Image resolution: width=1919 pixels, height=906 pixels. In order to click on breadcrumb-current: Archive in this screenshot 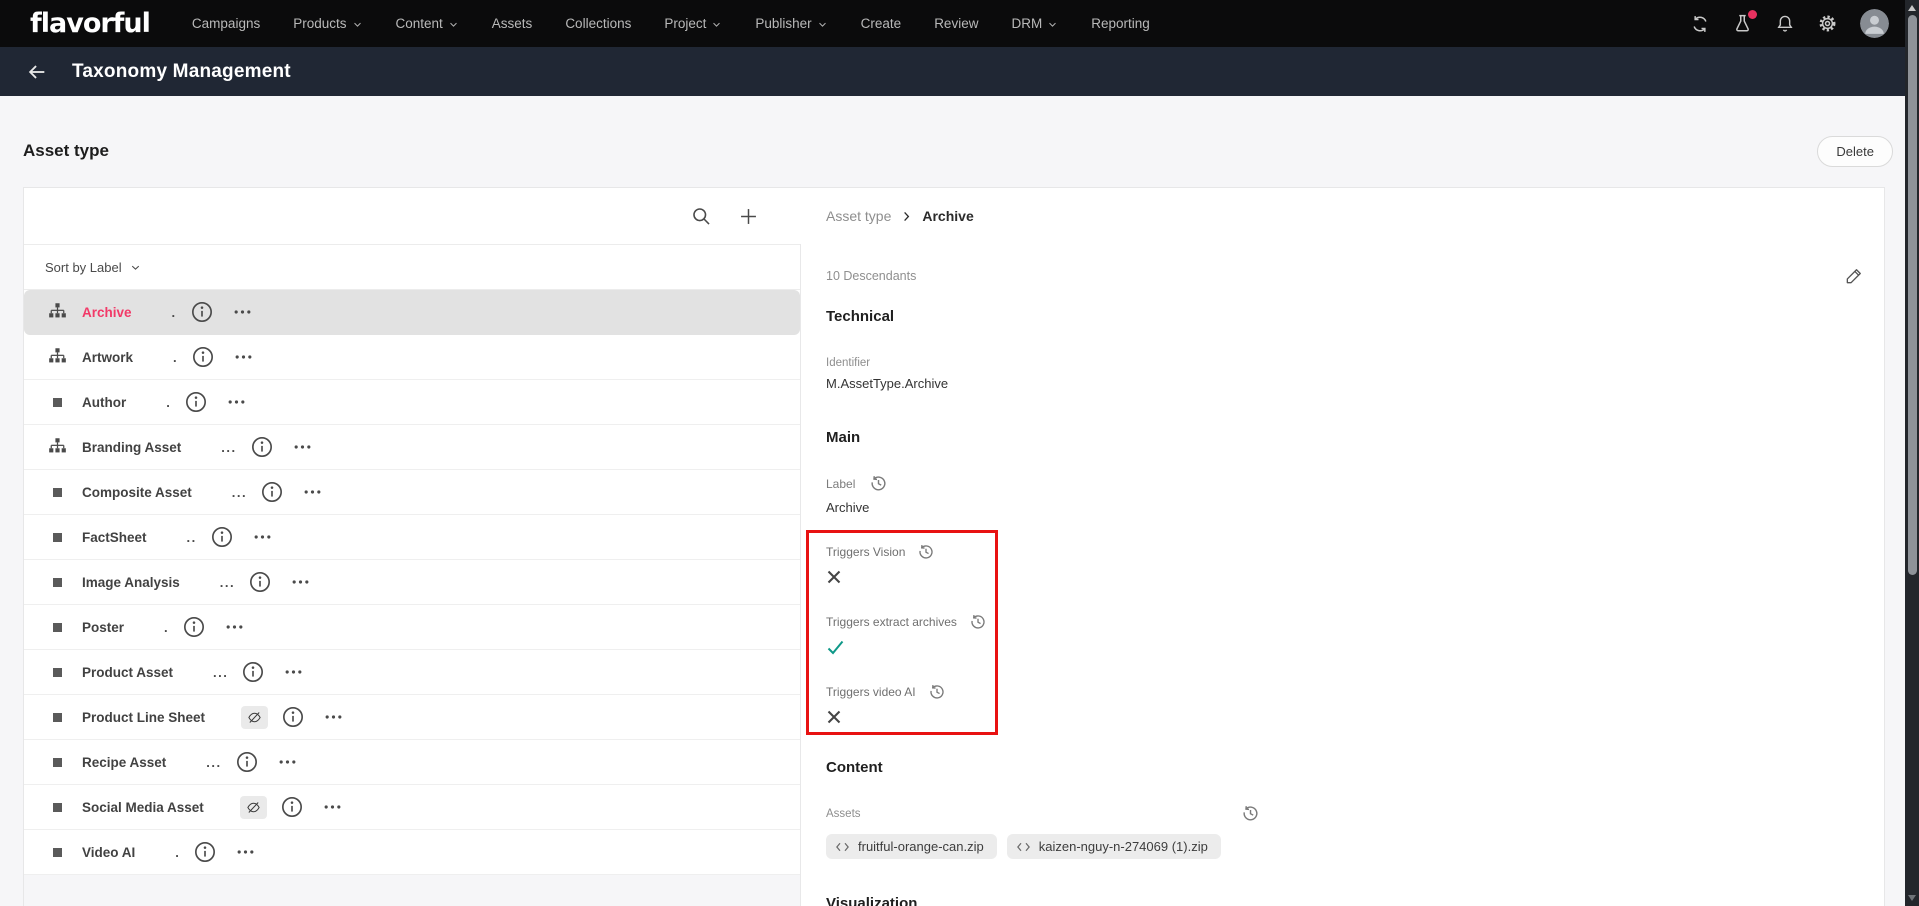, I will do `click(948, 216)`.